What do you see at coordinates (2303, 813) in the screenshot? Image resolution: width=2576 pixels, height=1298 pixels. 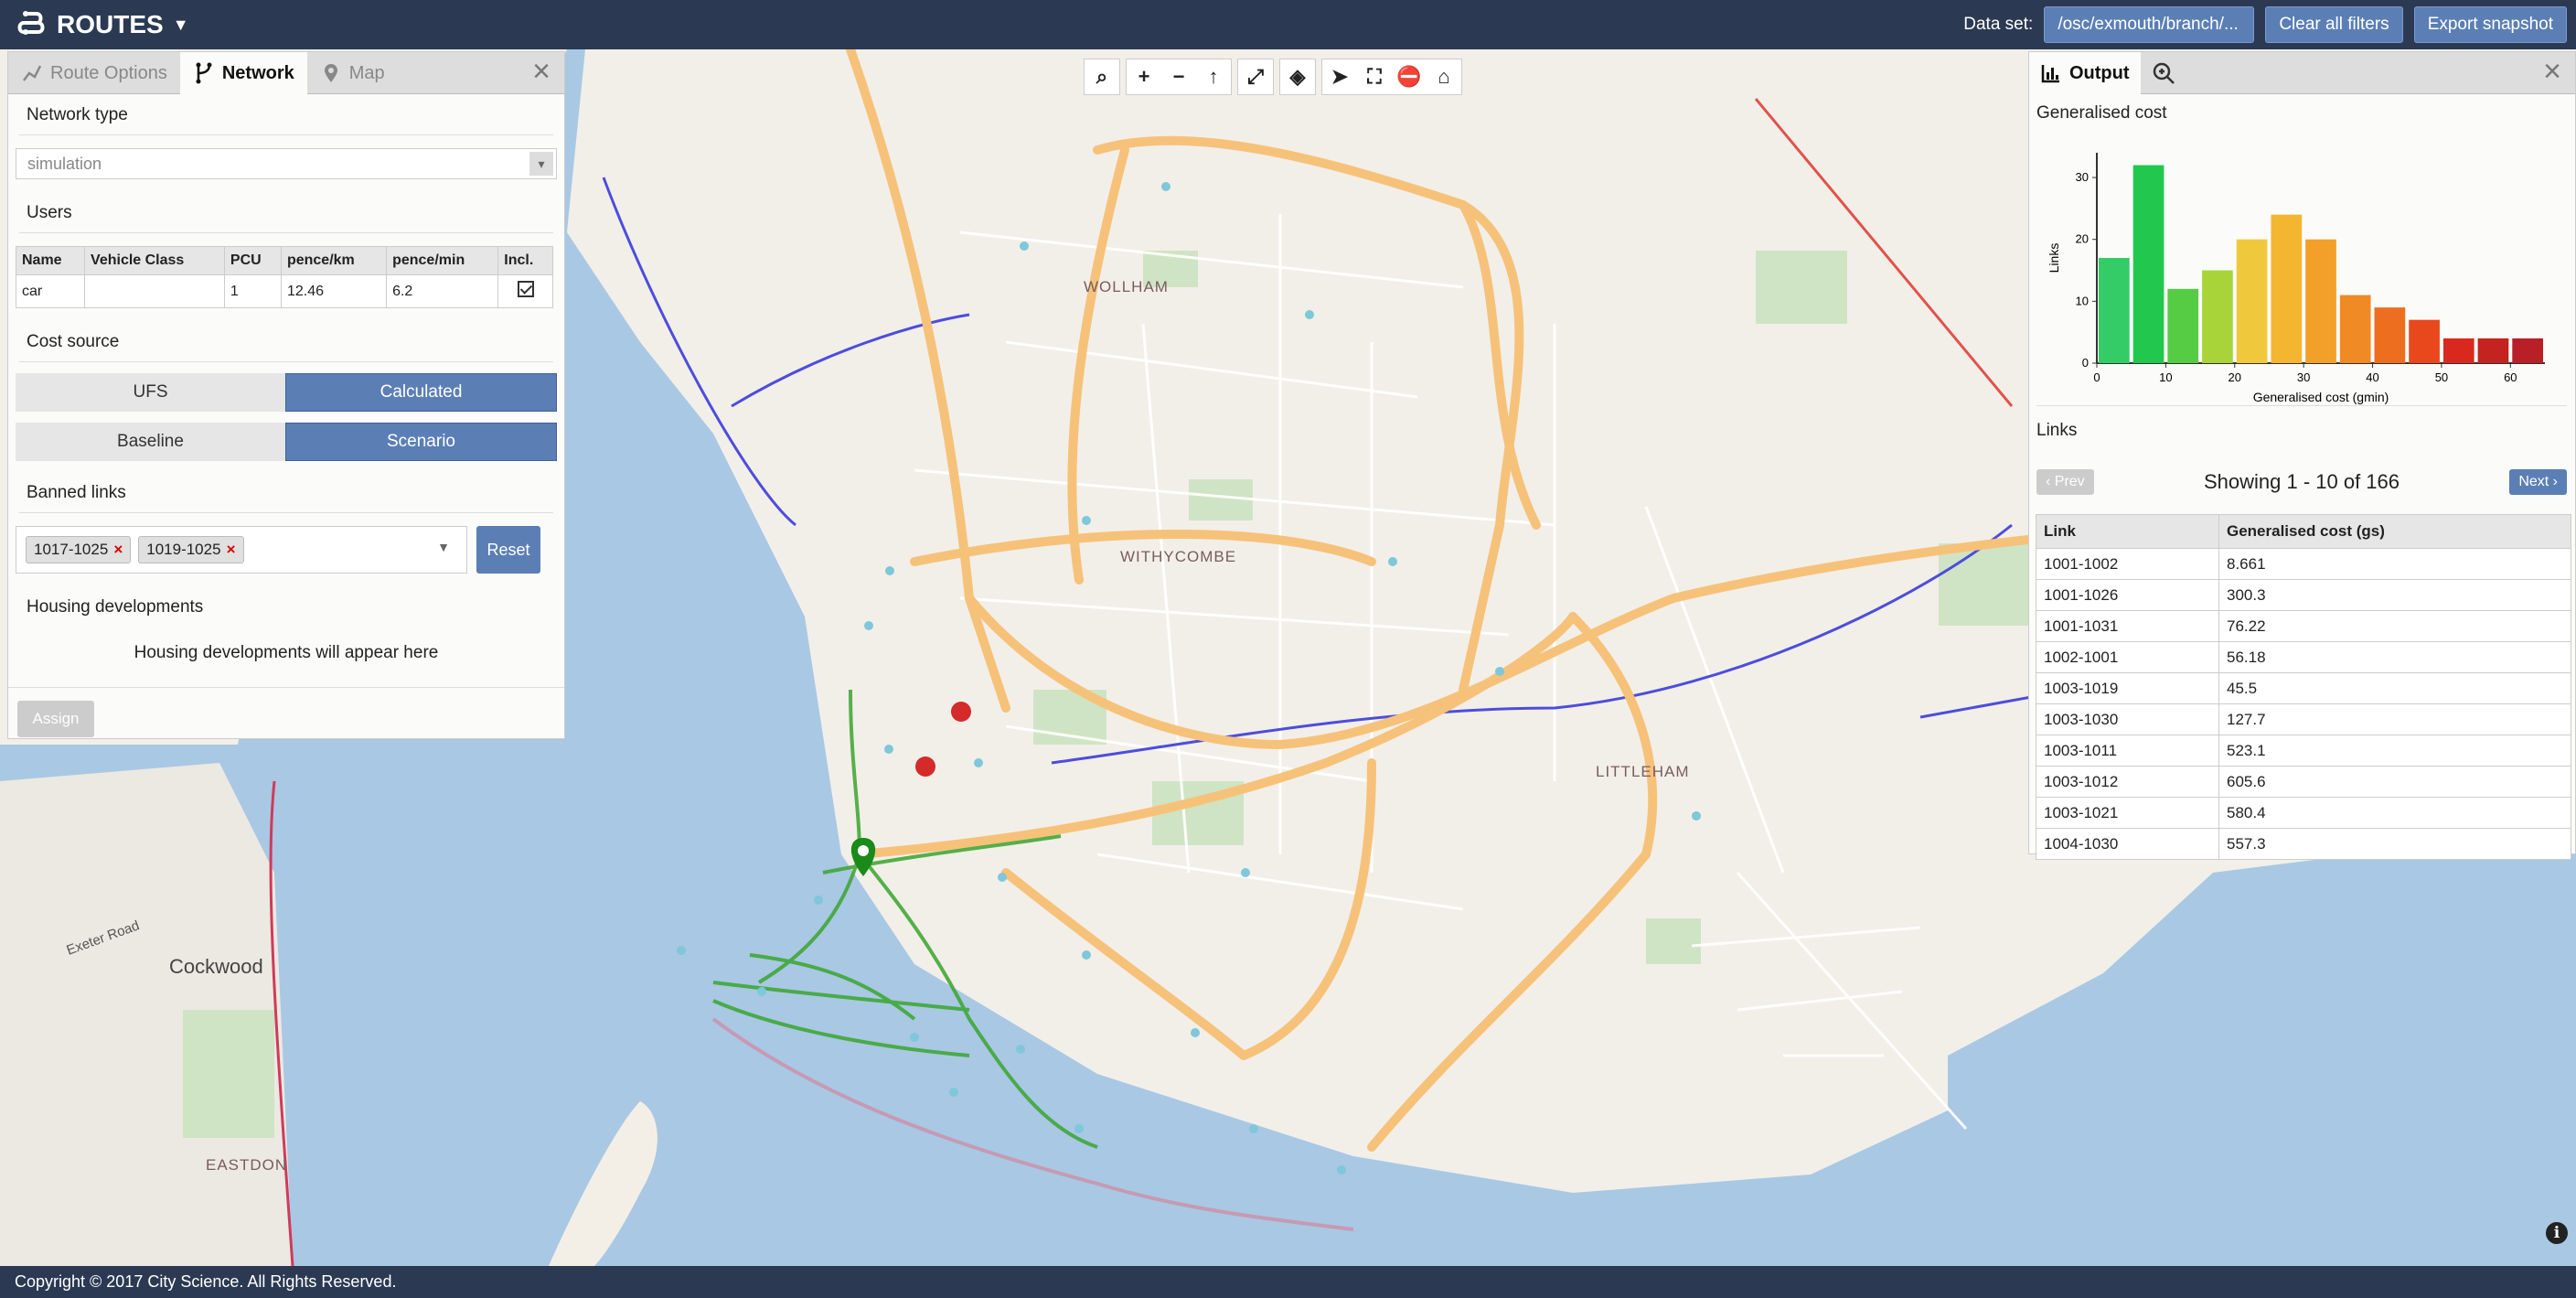 I see `table-row: 1003-1021 580.4` at bounding box center [2303, 813].